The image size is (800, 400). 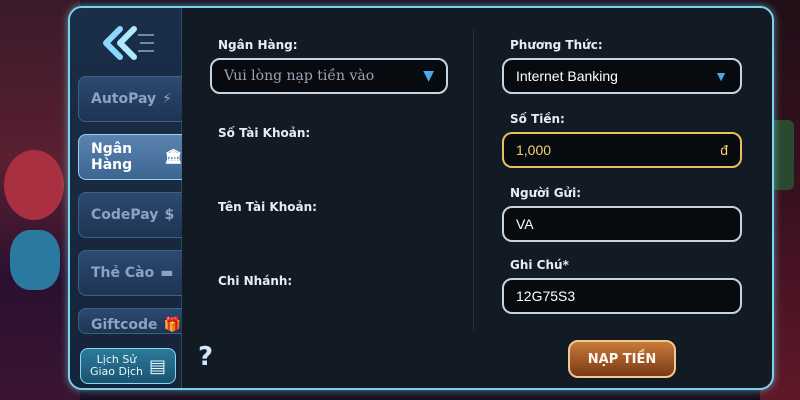 I want to click on sidebar-item-autopay: AutoPay ⚡, so click(x=130, y=99).